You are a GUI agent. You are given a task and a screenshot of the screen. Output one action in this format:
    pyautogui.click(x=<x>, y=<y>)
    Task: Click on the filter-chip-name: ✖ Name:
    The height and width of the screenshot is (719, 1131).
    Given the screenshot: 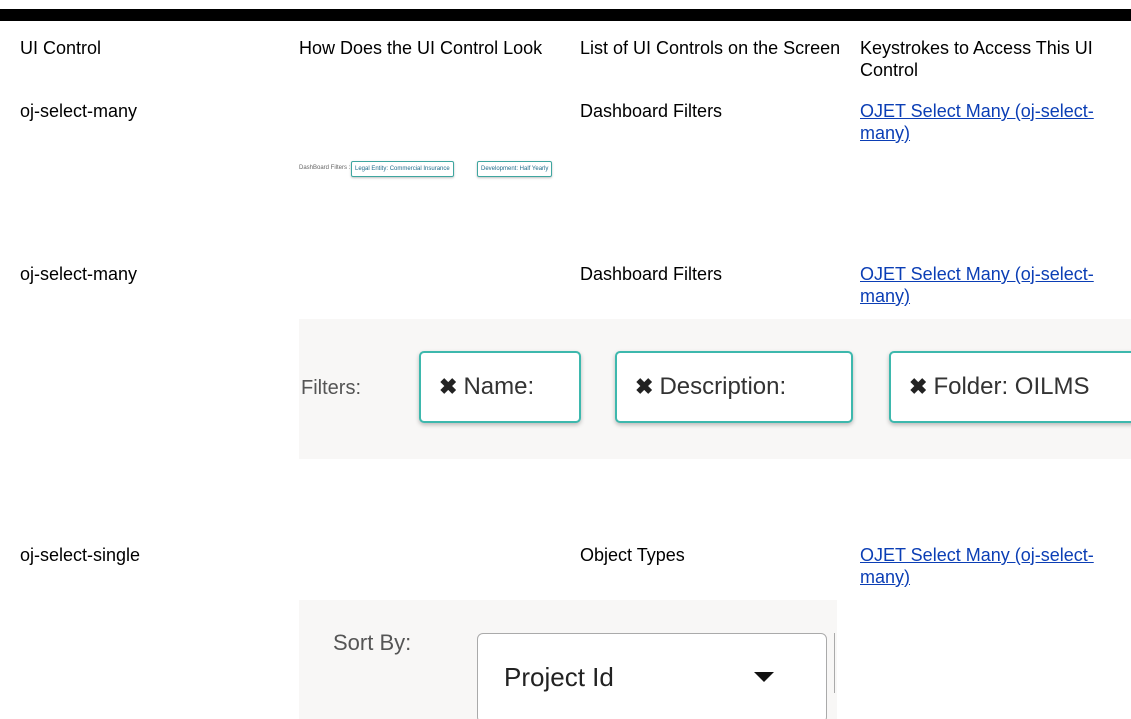 What is the action you would take?
    pyautogui.click(x=500, y=387)
    